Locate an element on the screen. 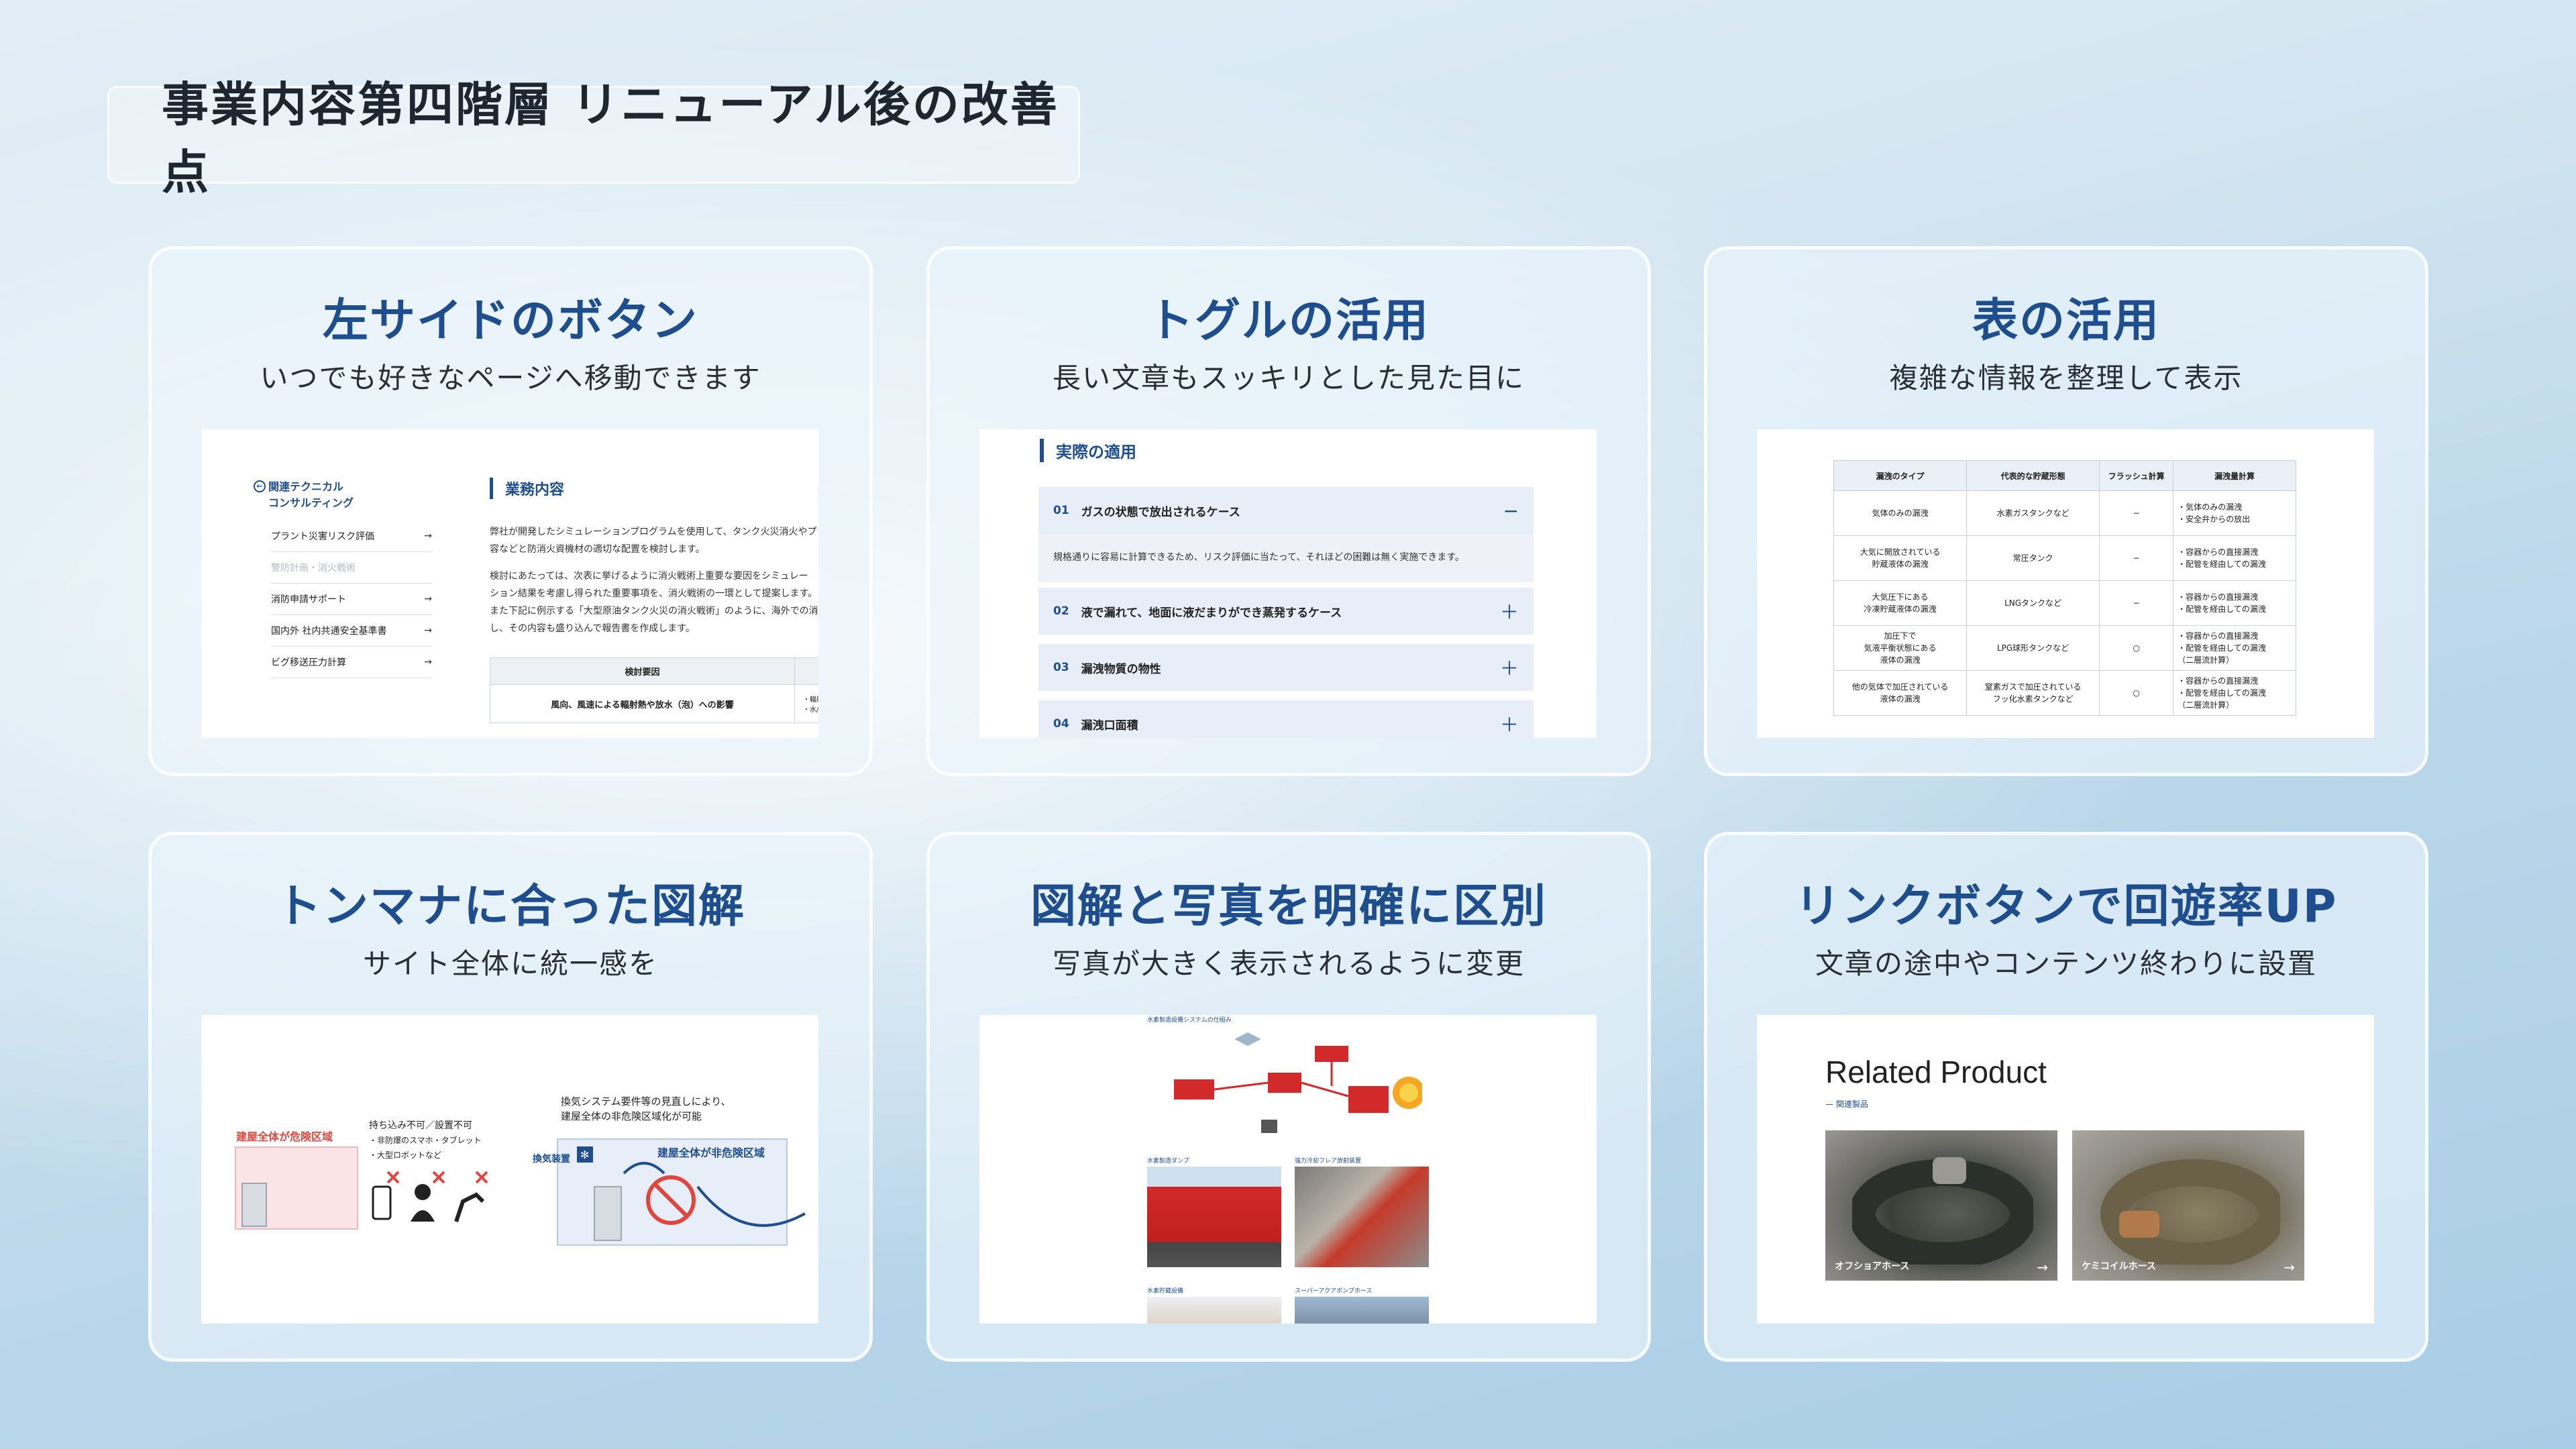  table-row: 気体のみの漏洩 水素ガスタンクなど − ・気体のみの漏洩 ・安全弁からの放出 is located at coordinates (2064, 513).